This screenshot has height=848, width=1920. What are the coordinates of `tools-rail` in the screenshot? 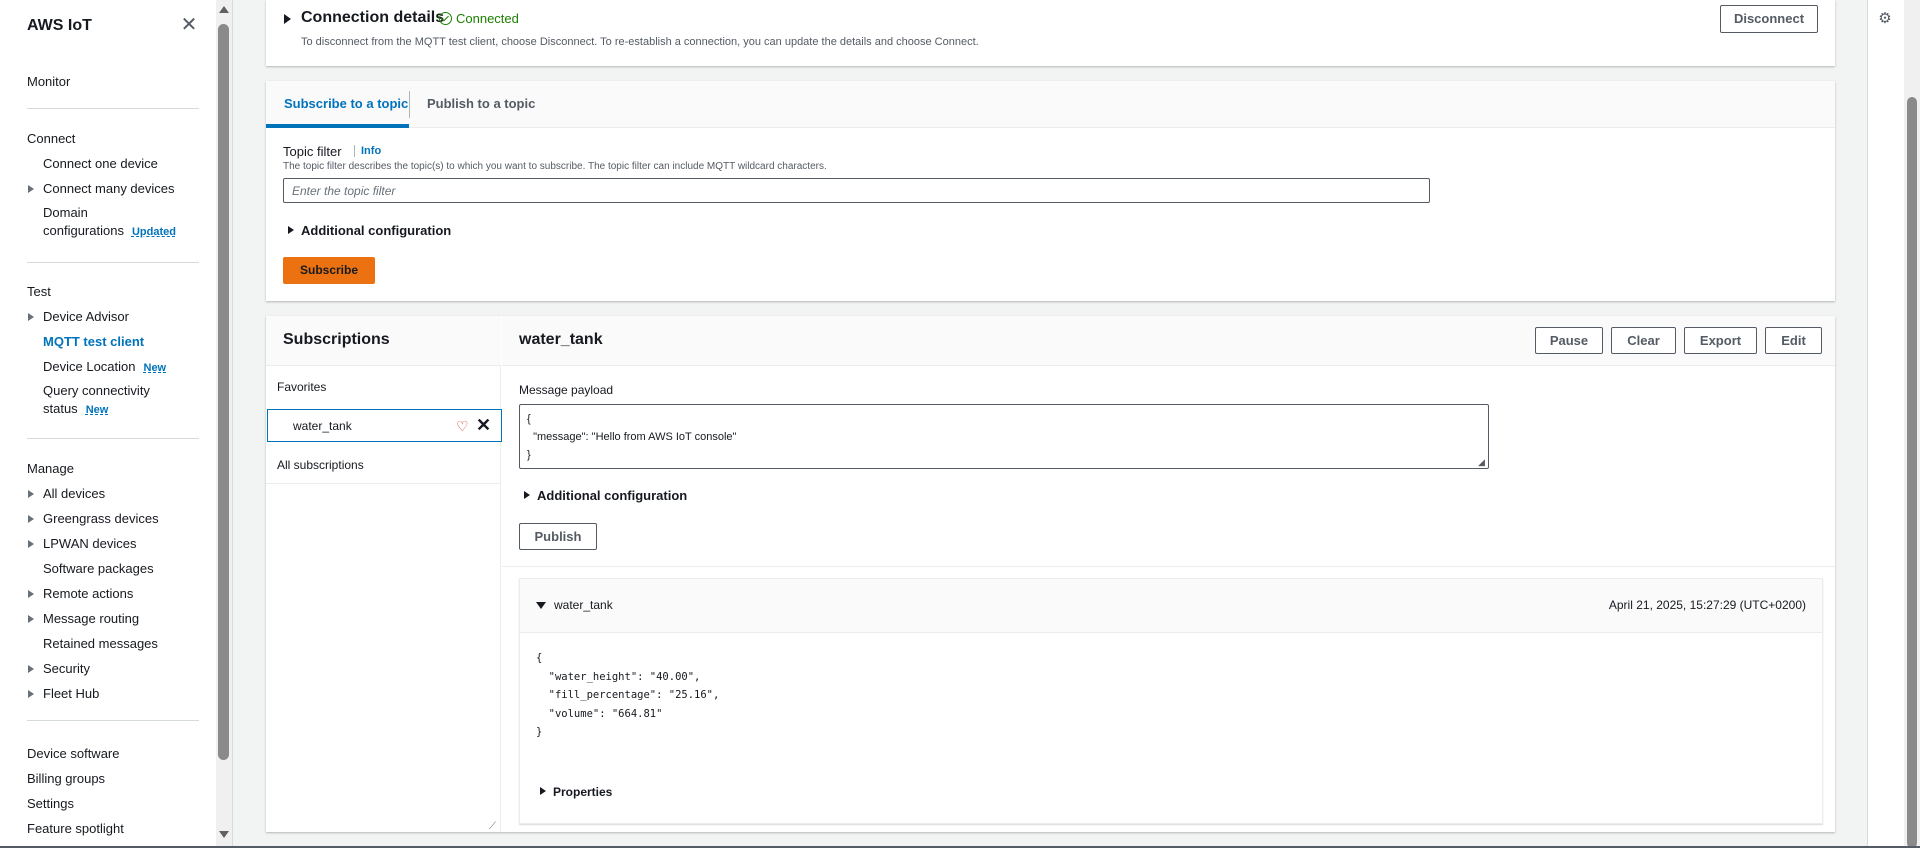 It's located at (1886, 424).